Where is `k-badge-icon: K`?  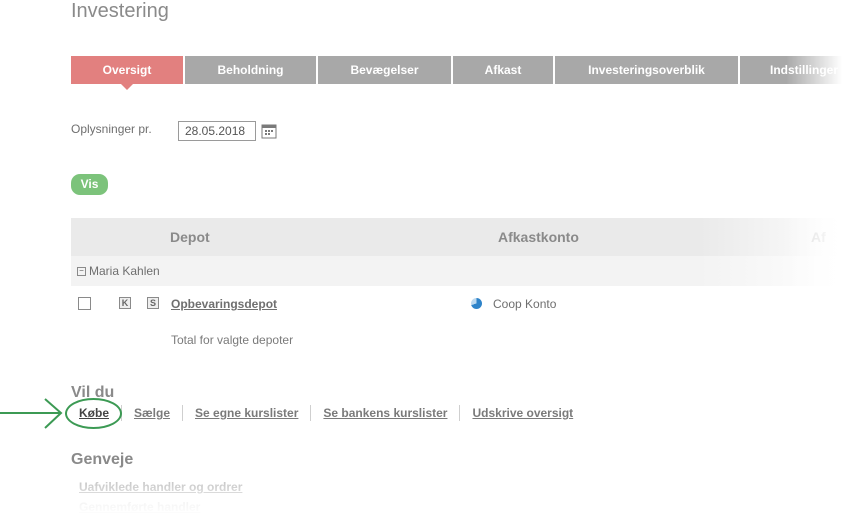
k-badge-icon: K is located at coordinates (125, 303).